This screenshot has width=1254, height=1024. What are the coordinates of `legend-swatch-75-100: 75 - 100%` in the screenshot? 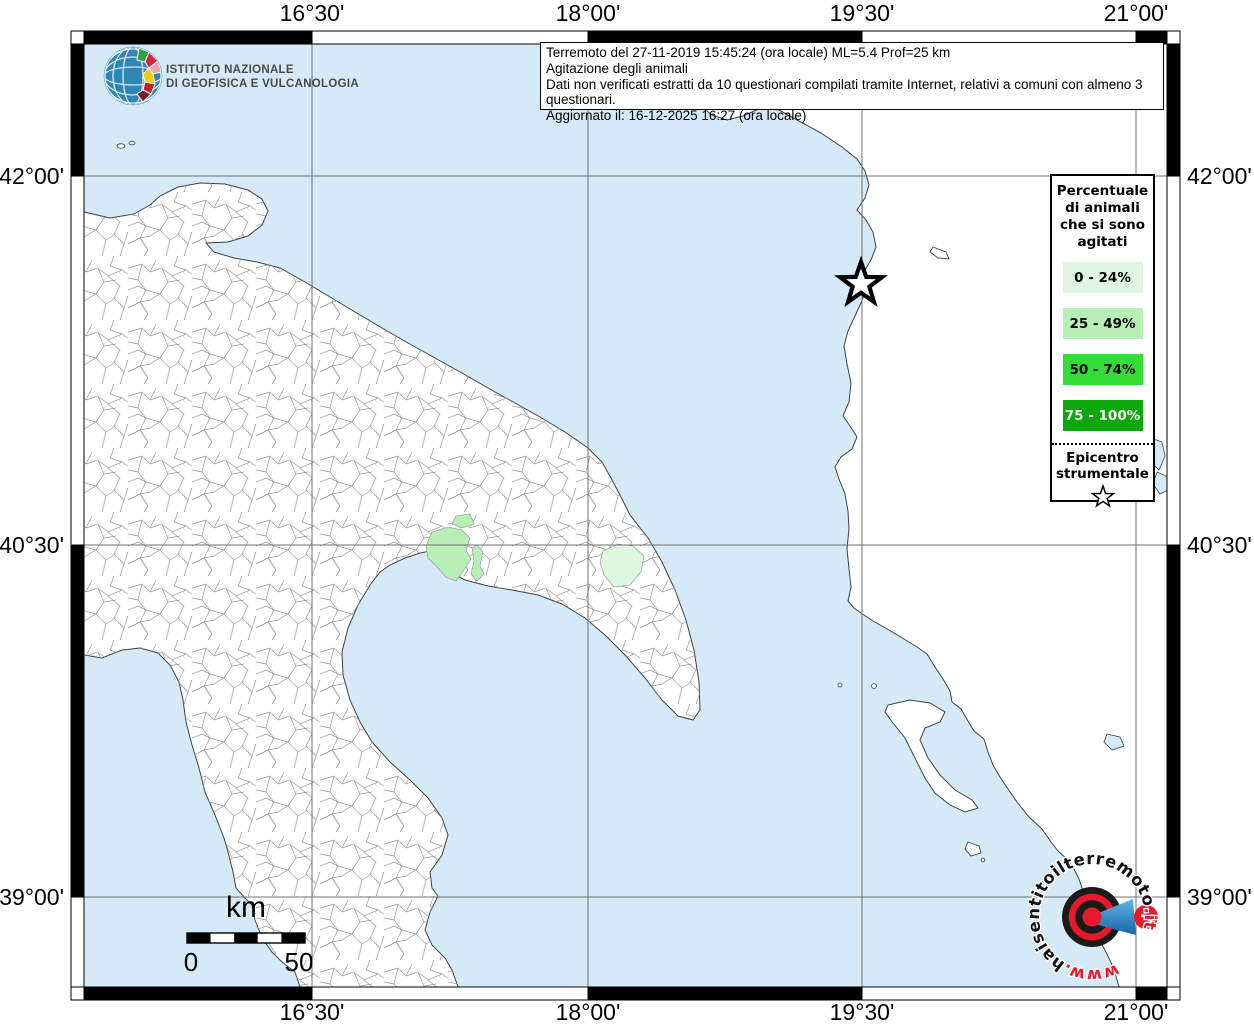 It's located at (1102, 415).